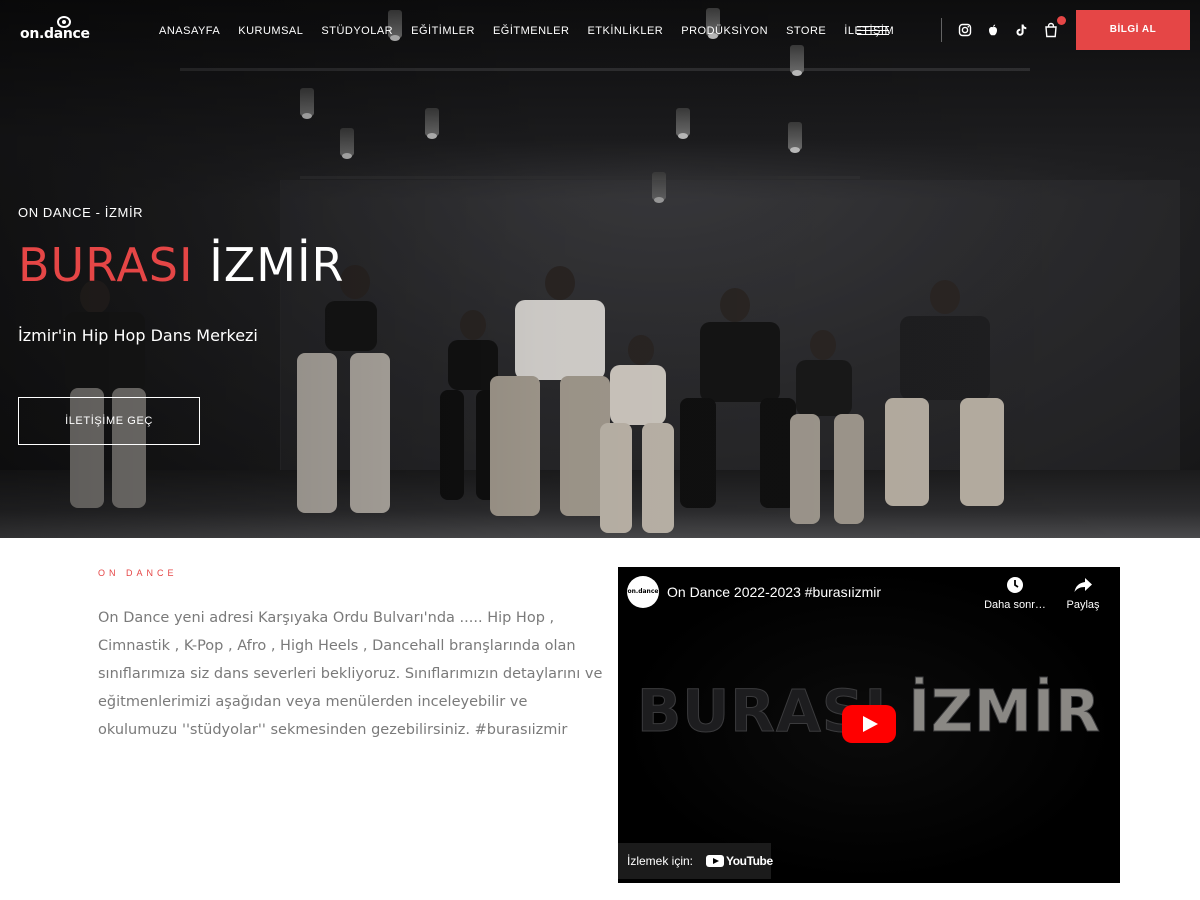  Describe the element at coordinates (1052, 30) in the screenshot. I see `cart-icon` at that location.